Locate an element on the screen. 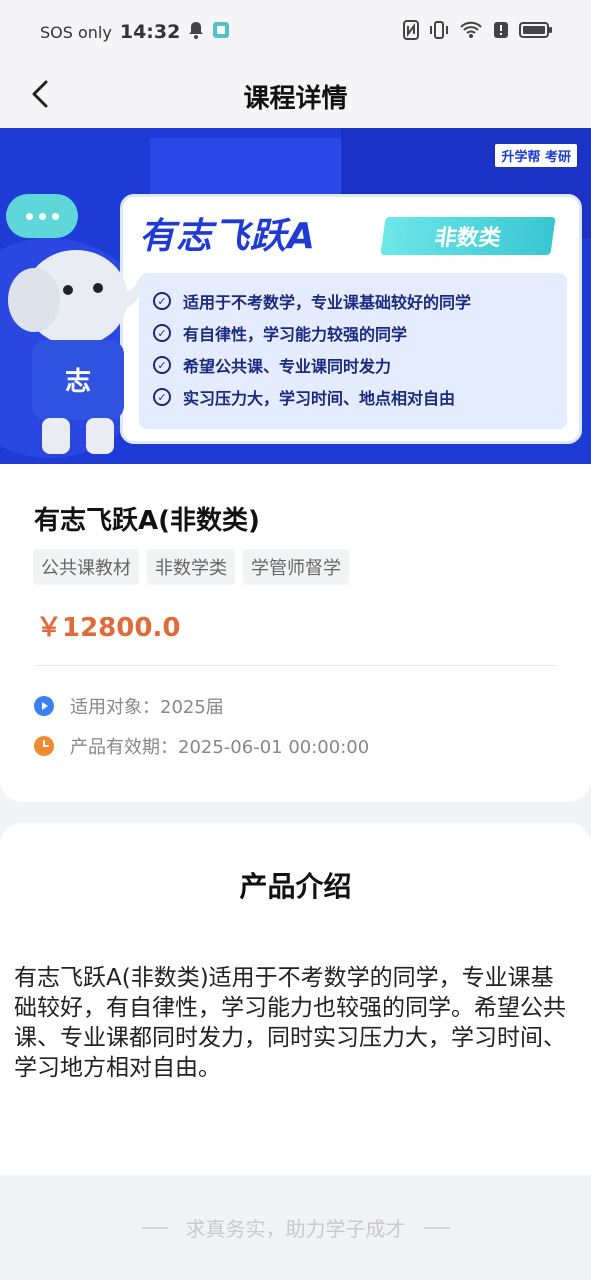  banner-title: 有志飞跃A is located at coordinates (227, 236).